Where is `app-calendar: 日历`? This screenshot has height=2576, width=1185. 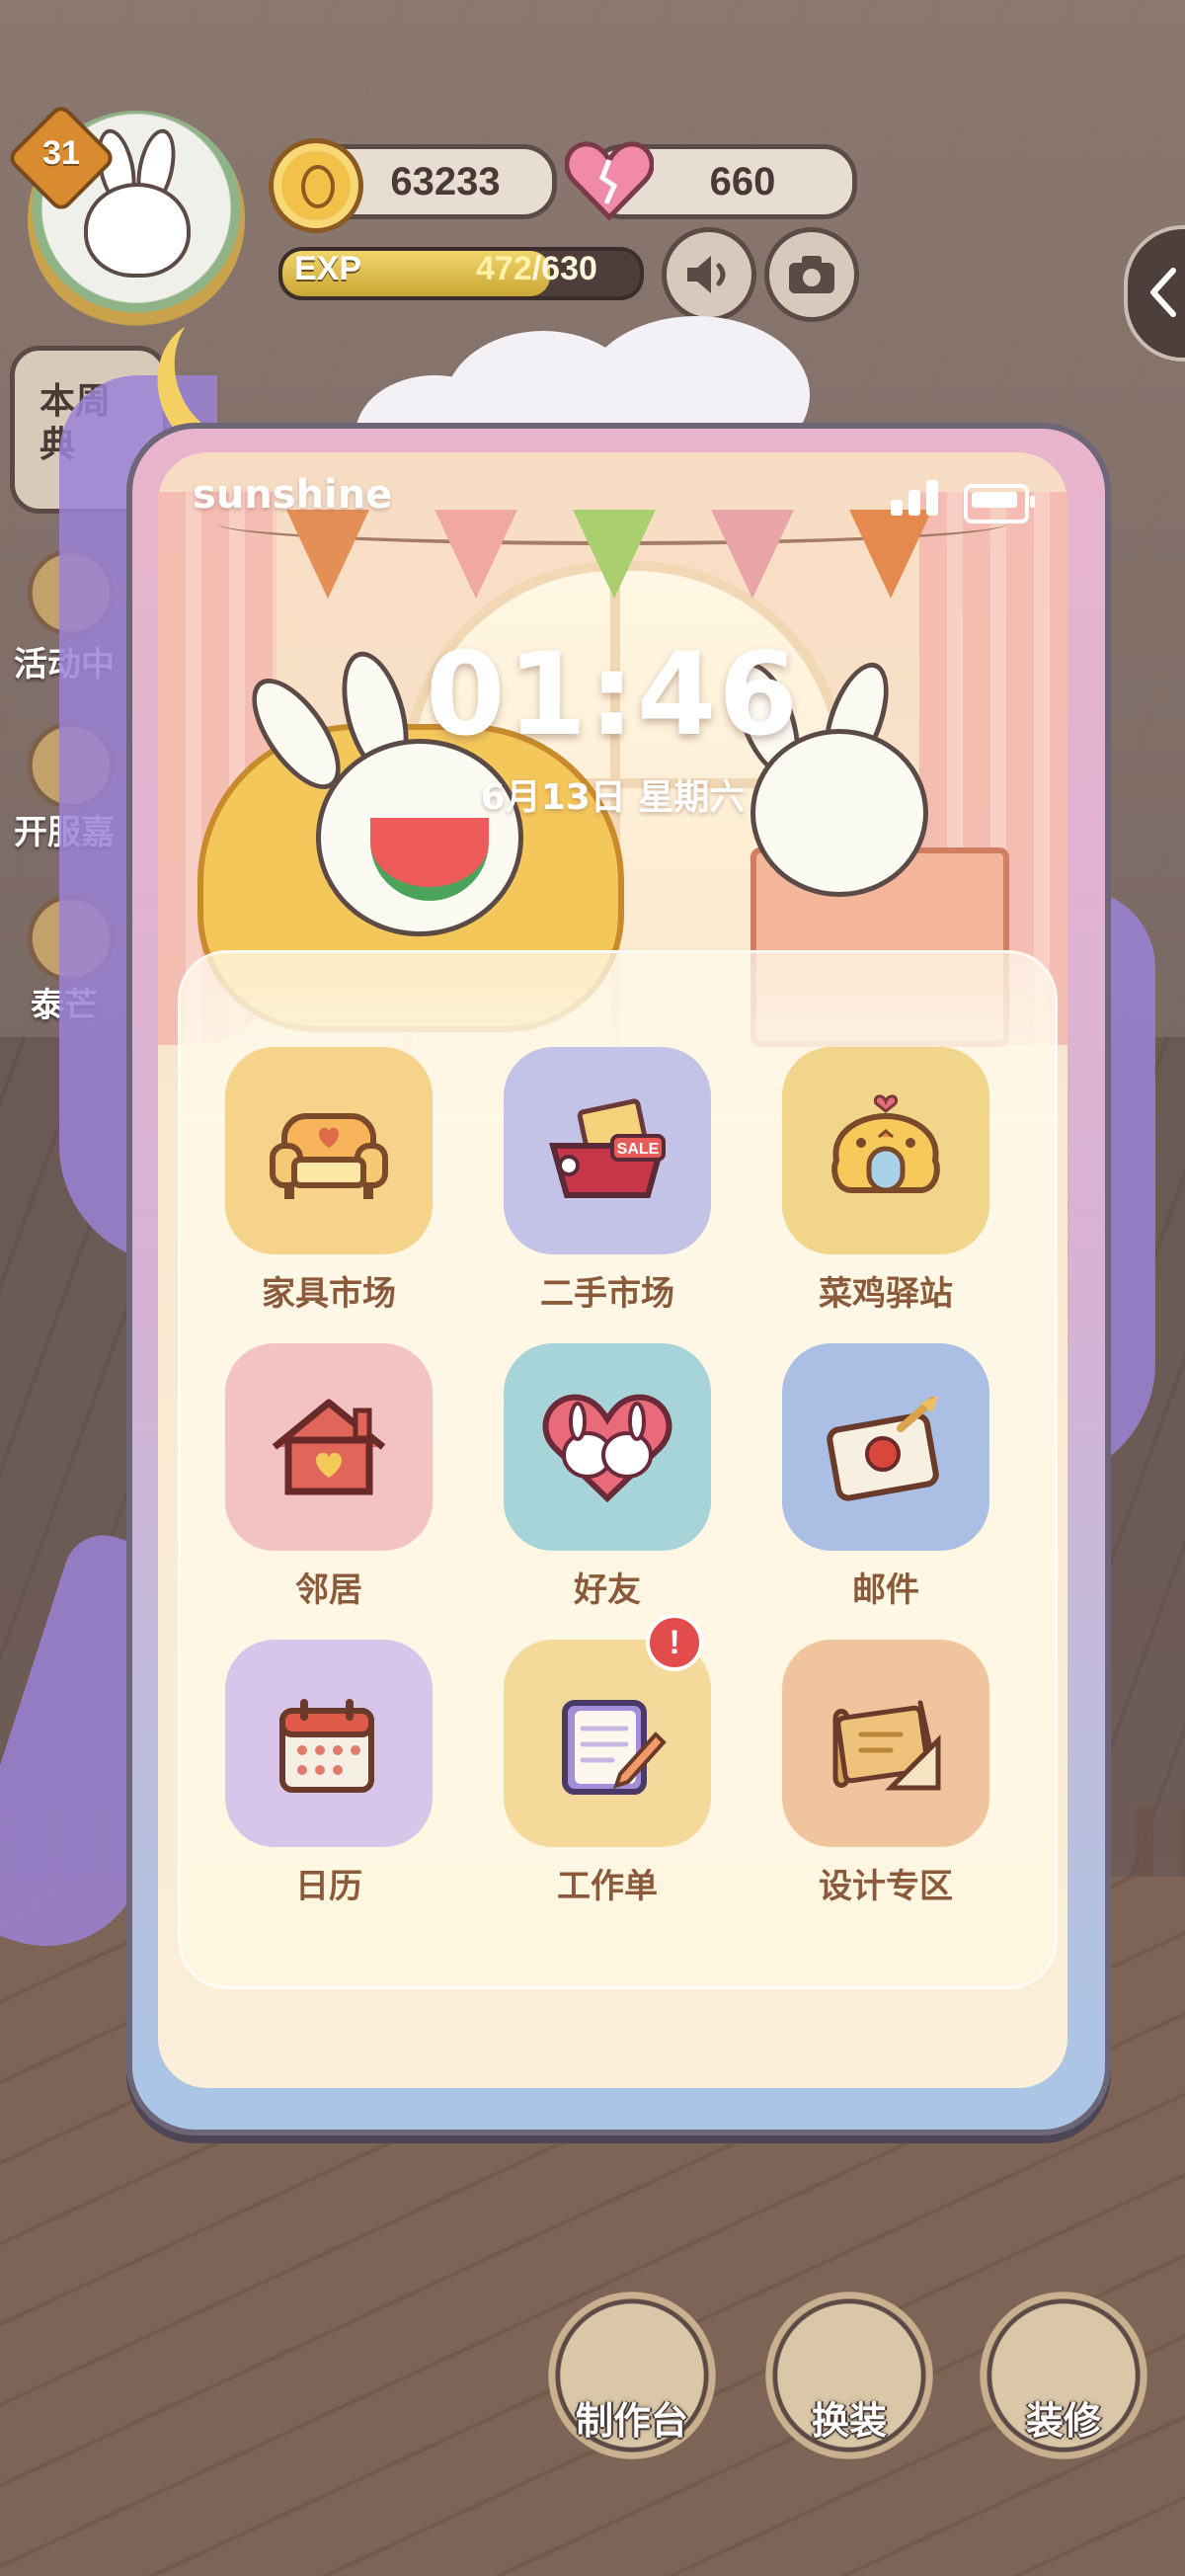
app-calendar: 日历 is located at coordinates (329, 1773).